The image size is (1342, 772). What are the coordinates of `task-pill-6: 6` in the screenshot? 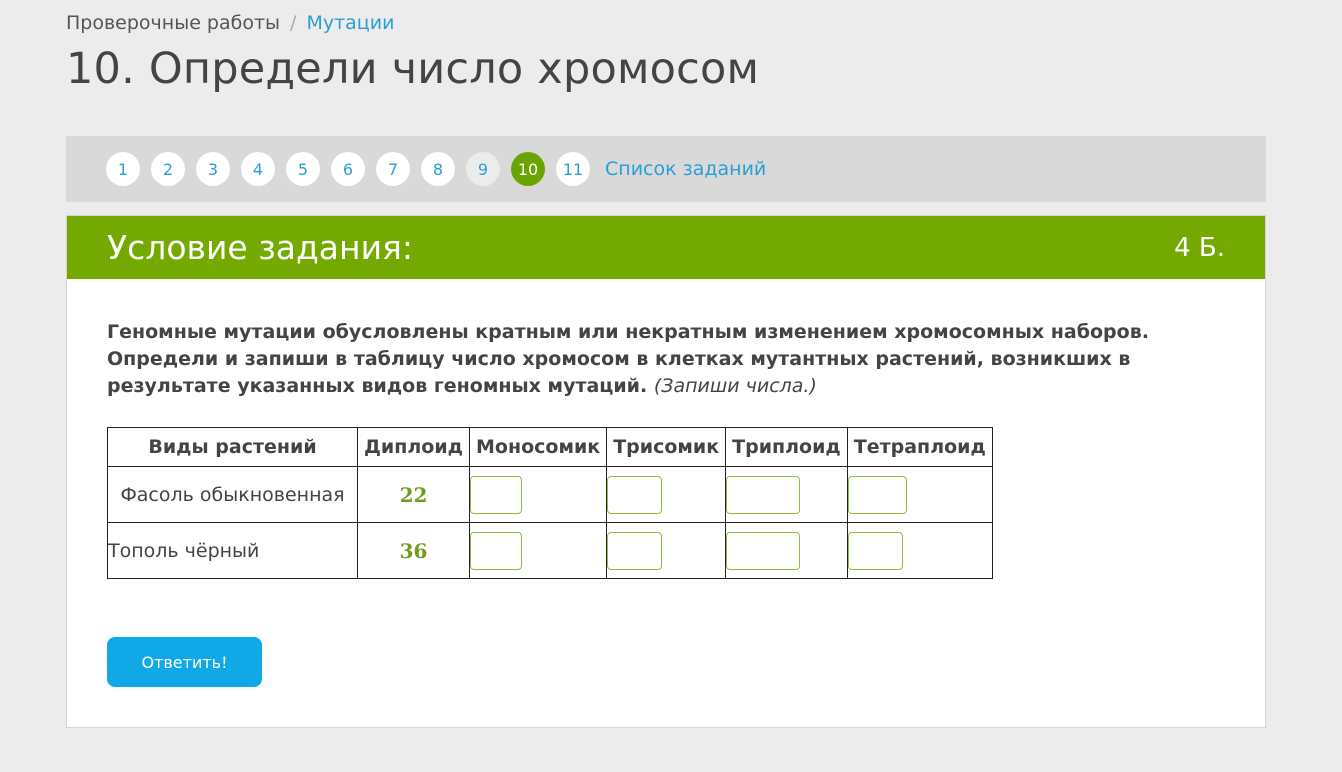 It's located at (348, 169).